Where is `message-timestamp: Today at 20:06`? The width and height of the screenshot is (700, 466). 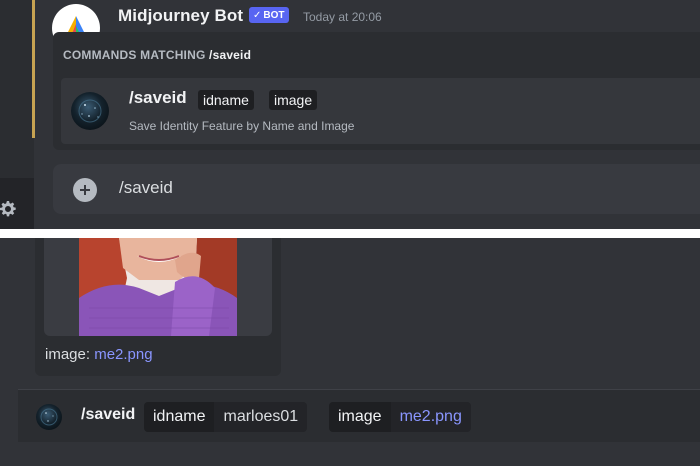
message-timestamp: Today at 20:06 is located at coordinates (342, 17).